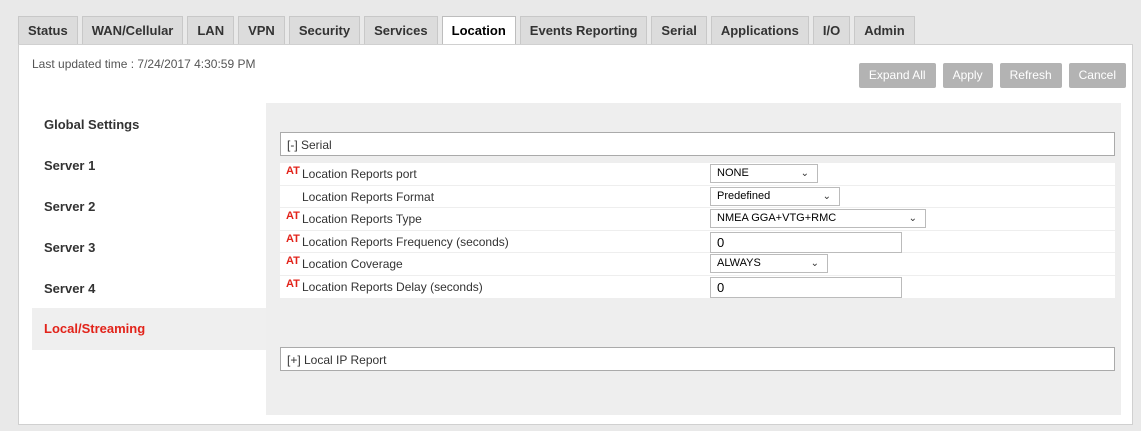 The image size is (1141, 431). I want to click on tab-io: I/O, so click(831, 30).